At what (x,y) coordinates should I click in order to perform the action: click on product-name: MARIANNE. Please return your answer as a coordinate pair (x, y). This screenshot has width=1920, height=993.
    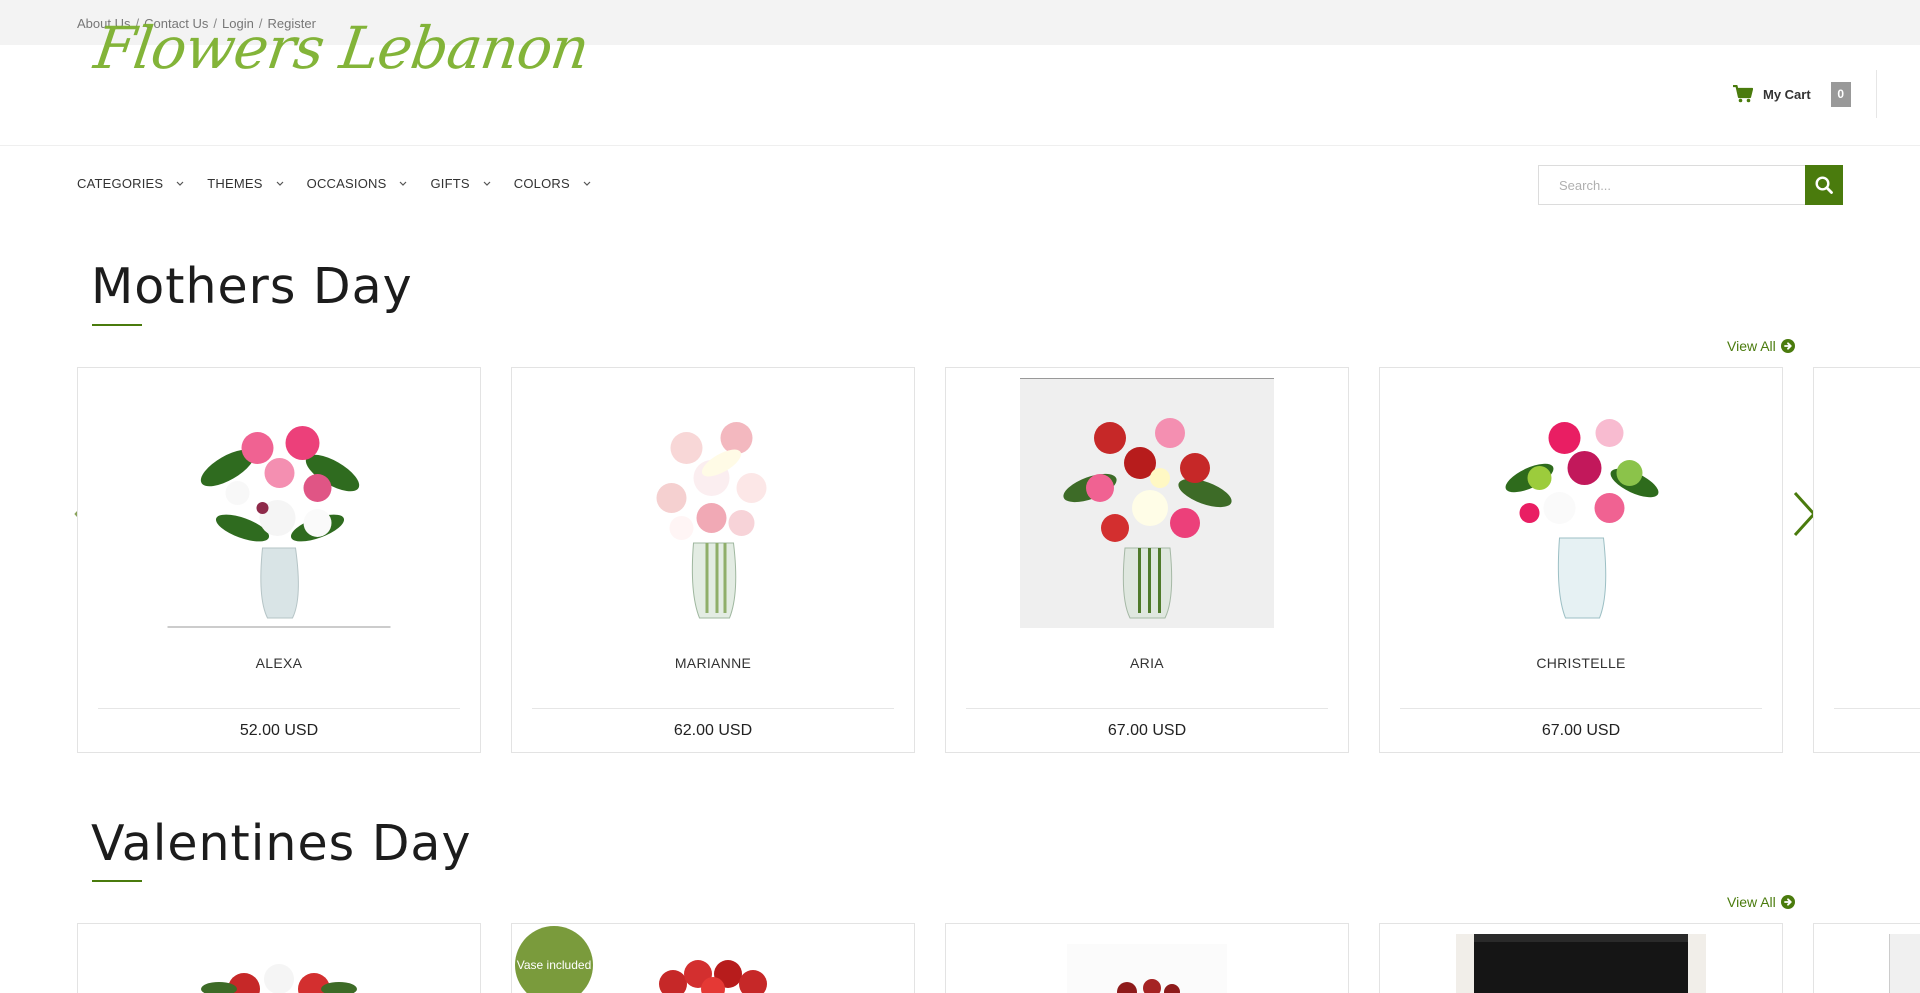
    Looking at the image, I should click on (713, 663).